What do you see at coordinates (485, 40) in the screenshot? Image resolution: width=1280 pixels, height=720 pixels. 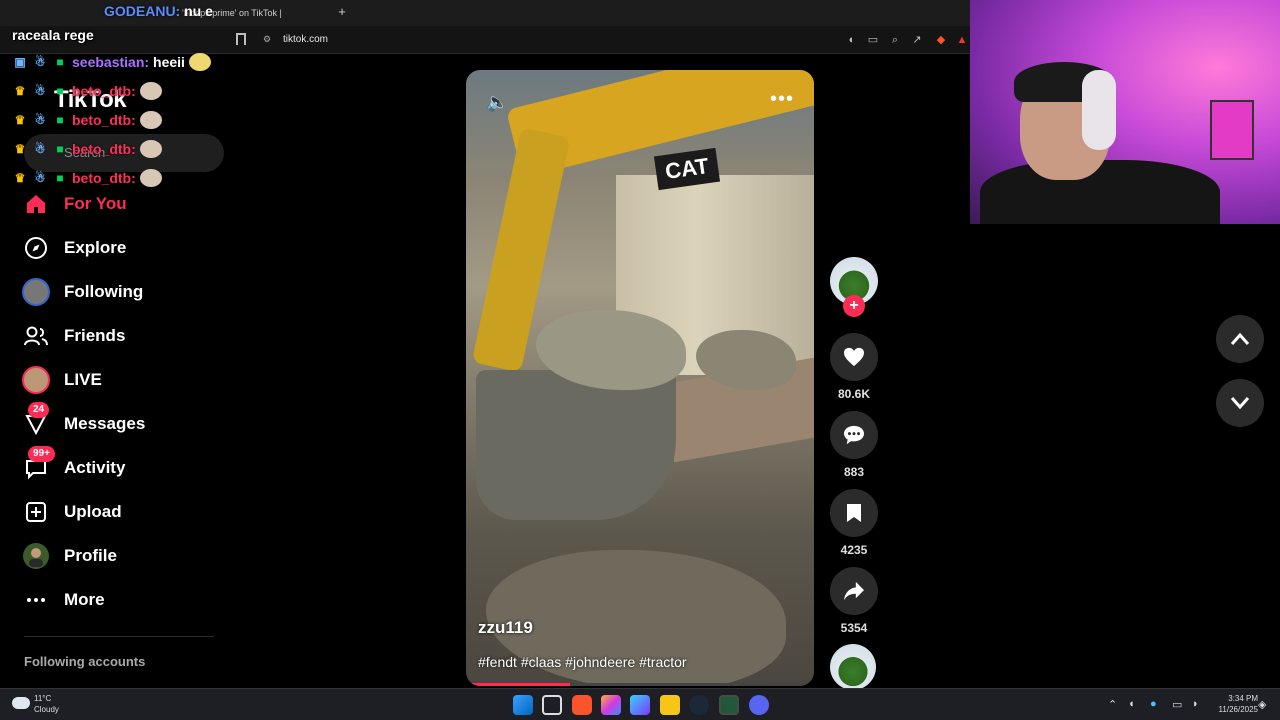 I see `address-bar: ⚙ tiktok.com ◐ ▭ ⌕ ↗ ◆ ▲` at bounding box center [485, 40].